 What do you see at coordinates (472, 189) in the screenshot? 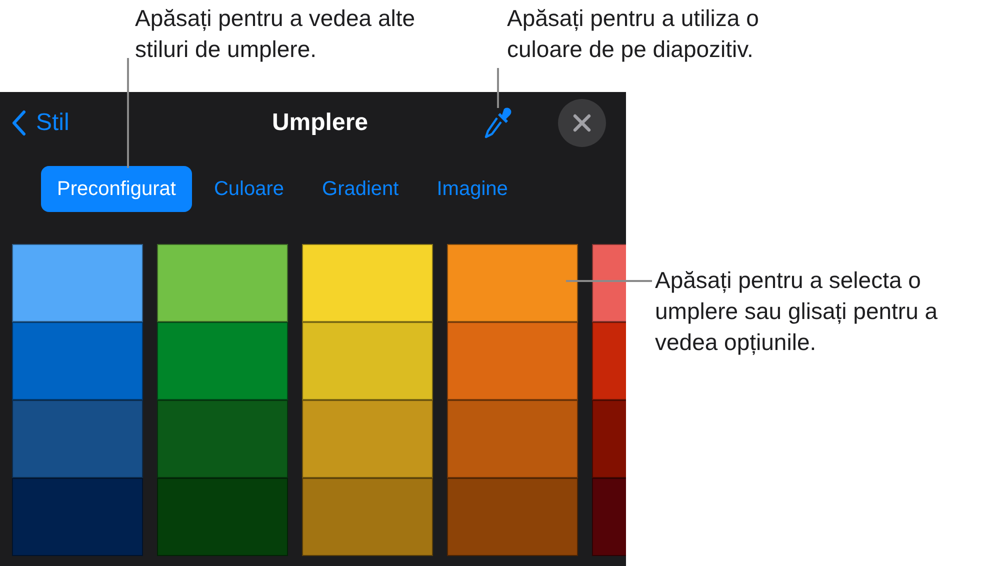
I see `segment-tab: Imagine` at bounding box center [472, 189].